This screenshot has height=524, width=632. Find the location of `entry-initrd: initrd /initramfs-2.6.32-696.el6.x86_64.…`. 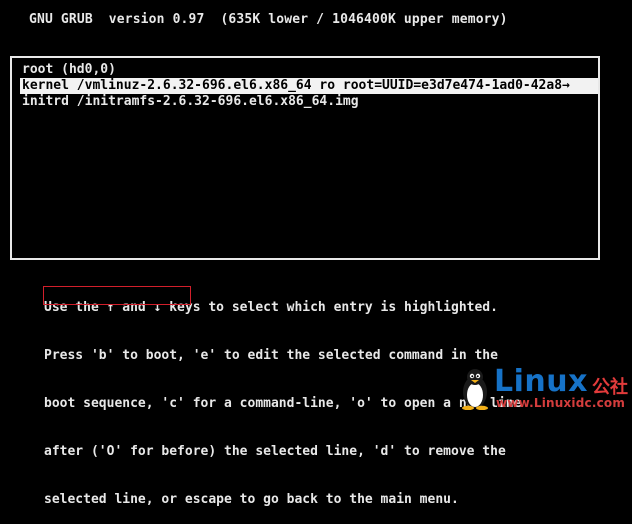

entry-initrd: initrd /initramfs-2.6.32-696.el6.x86_64.… is located at coordinates (309, 102).